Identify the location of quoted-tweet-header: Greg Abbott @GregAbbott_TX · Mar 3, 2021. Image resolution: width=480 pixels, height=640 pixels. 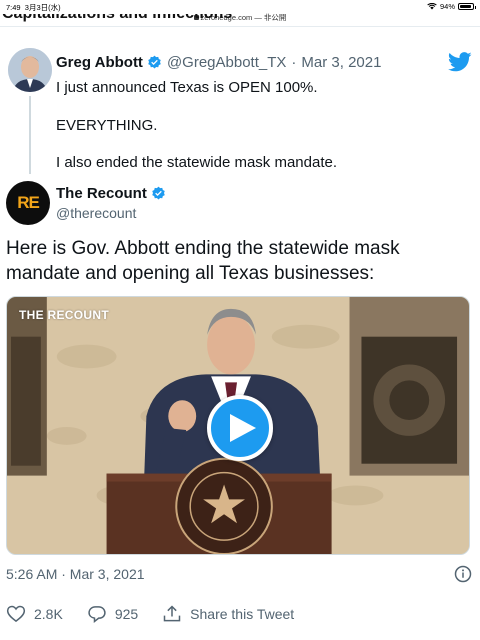
(219, 62).